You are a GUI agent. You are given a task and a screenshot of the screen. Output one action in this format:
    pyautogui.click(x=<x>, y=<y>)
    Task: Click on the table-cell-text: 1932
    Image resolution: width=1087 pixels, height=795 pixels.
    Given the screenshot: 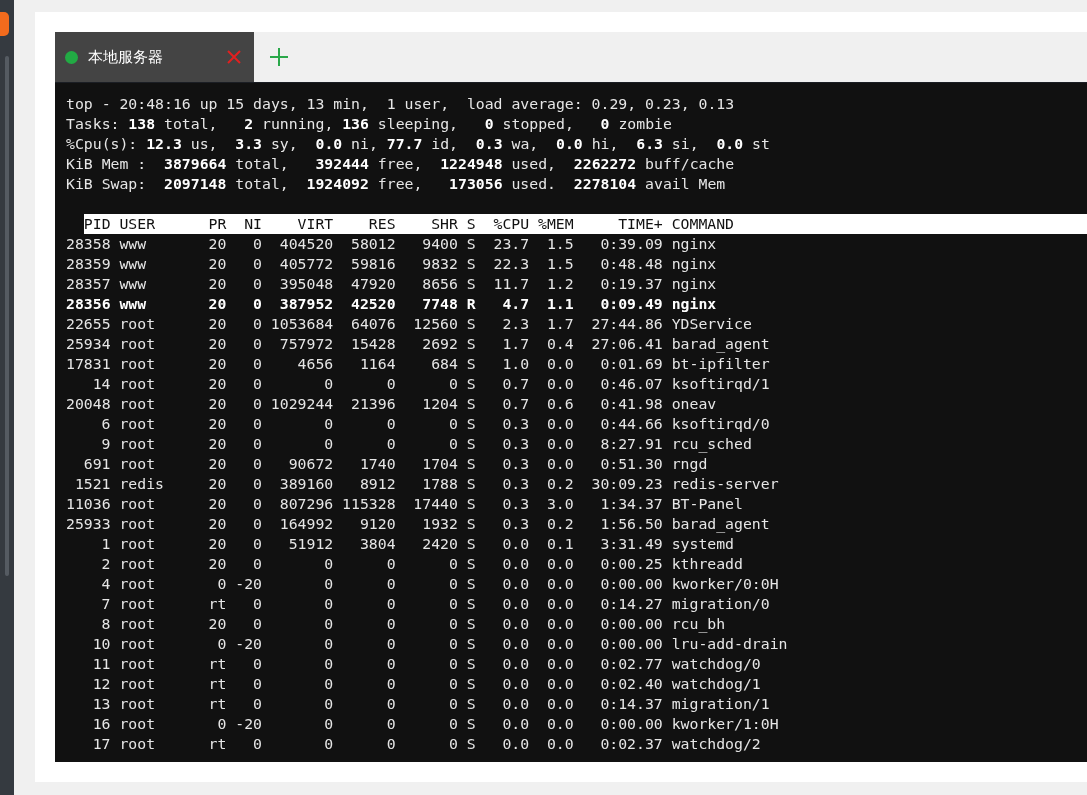 What is the action you would take?
    pyautogui.click(x=439, y=524)
    